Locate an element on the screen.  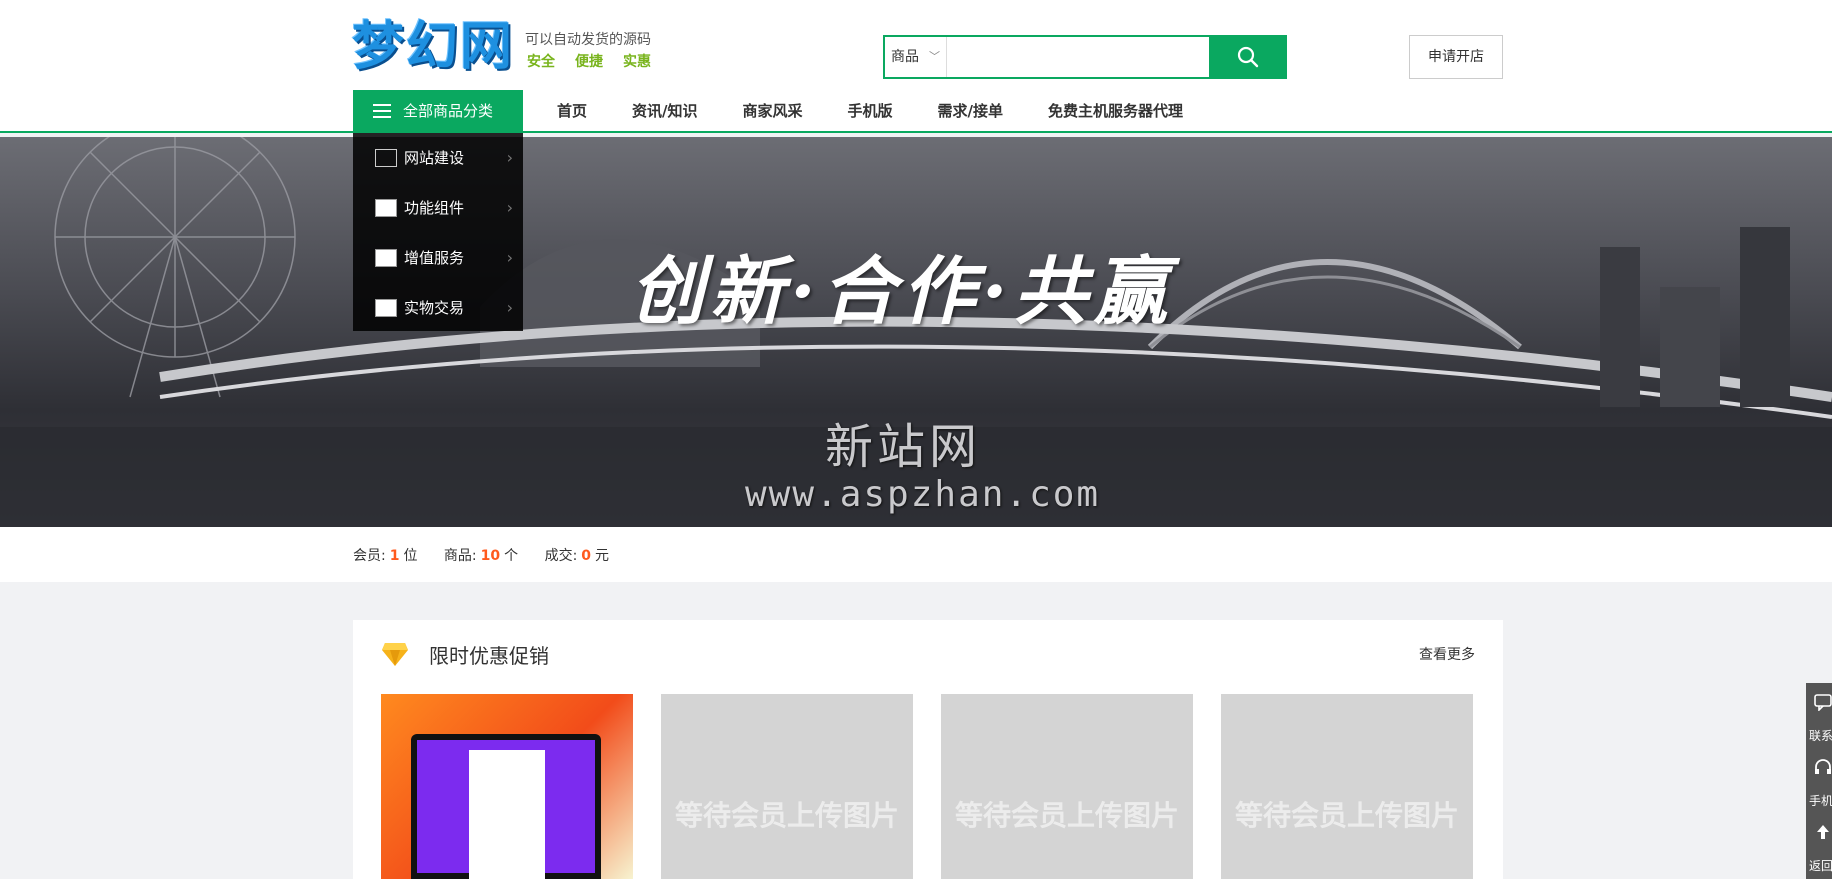
category-item-services: 增值服务 › is located at coordinates (438, 258).